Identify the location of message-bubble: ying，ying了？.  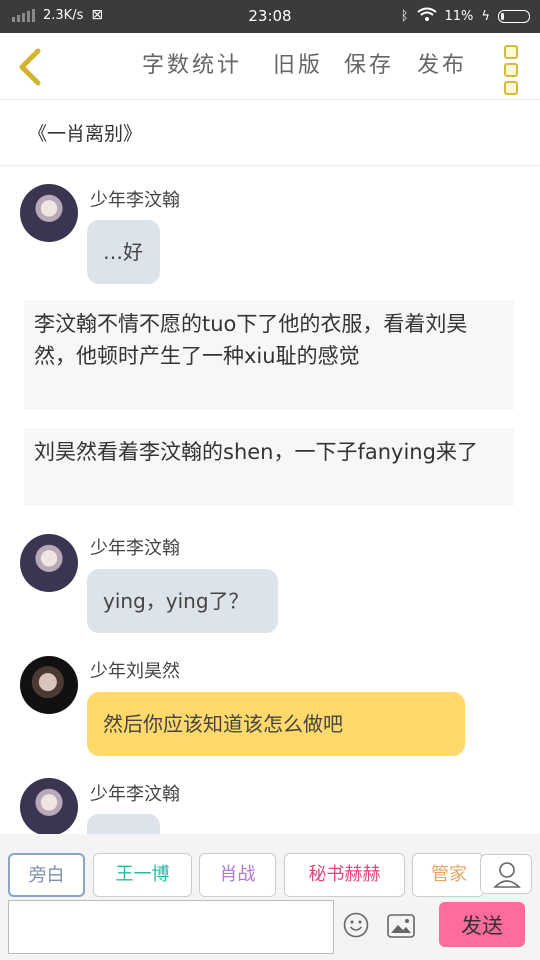
(182, 601).